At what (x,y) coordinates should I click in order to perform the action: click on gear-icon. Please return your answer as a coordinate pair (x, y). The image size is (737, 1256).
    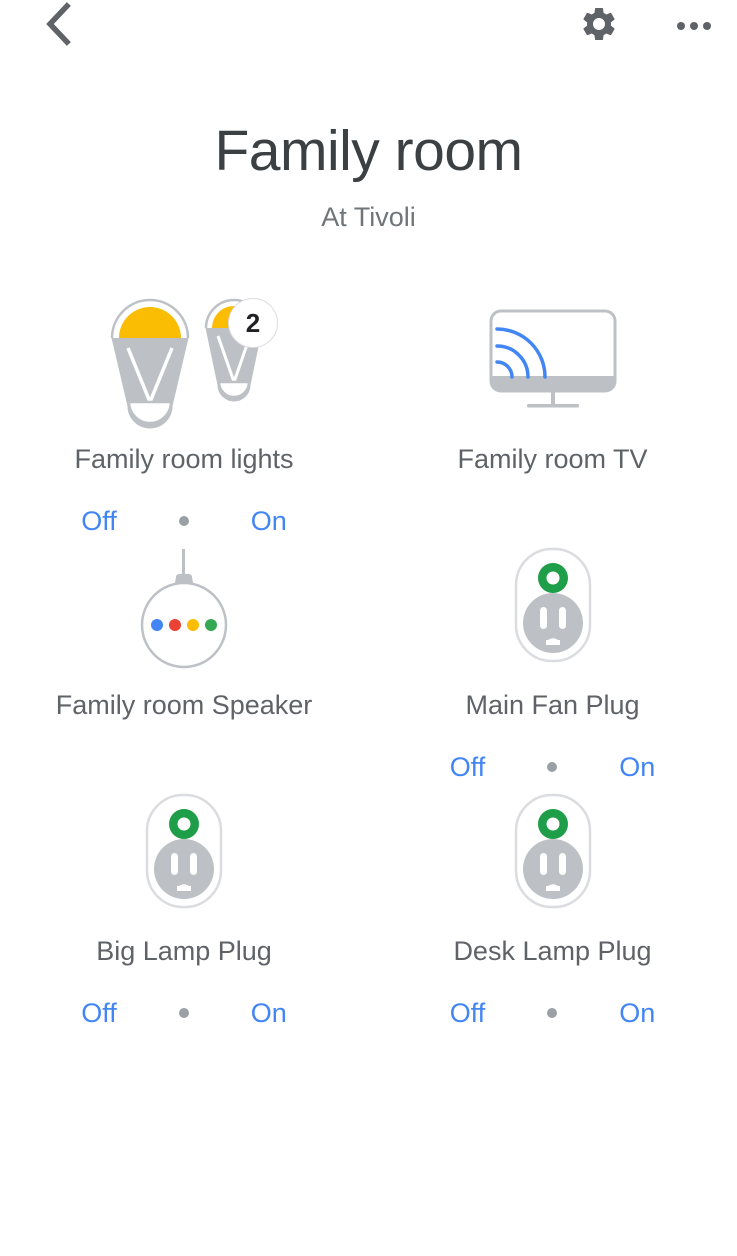
    Looking at the image, I should click on (599, 26).